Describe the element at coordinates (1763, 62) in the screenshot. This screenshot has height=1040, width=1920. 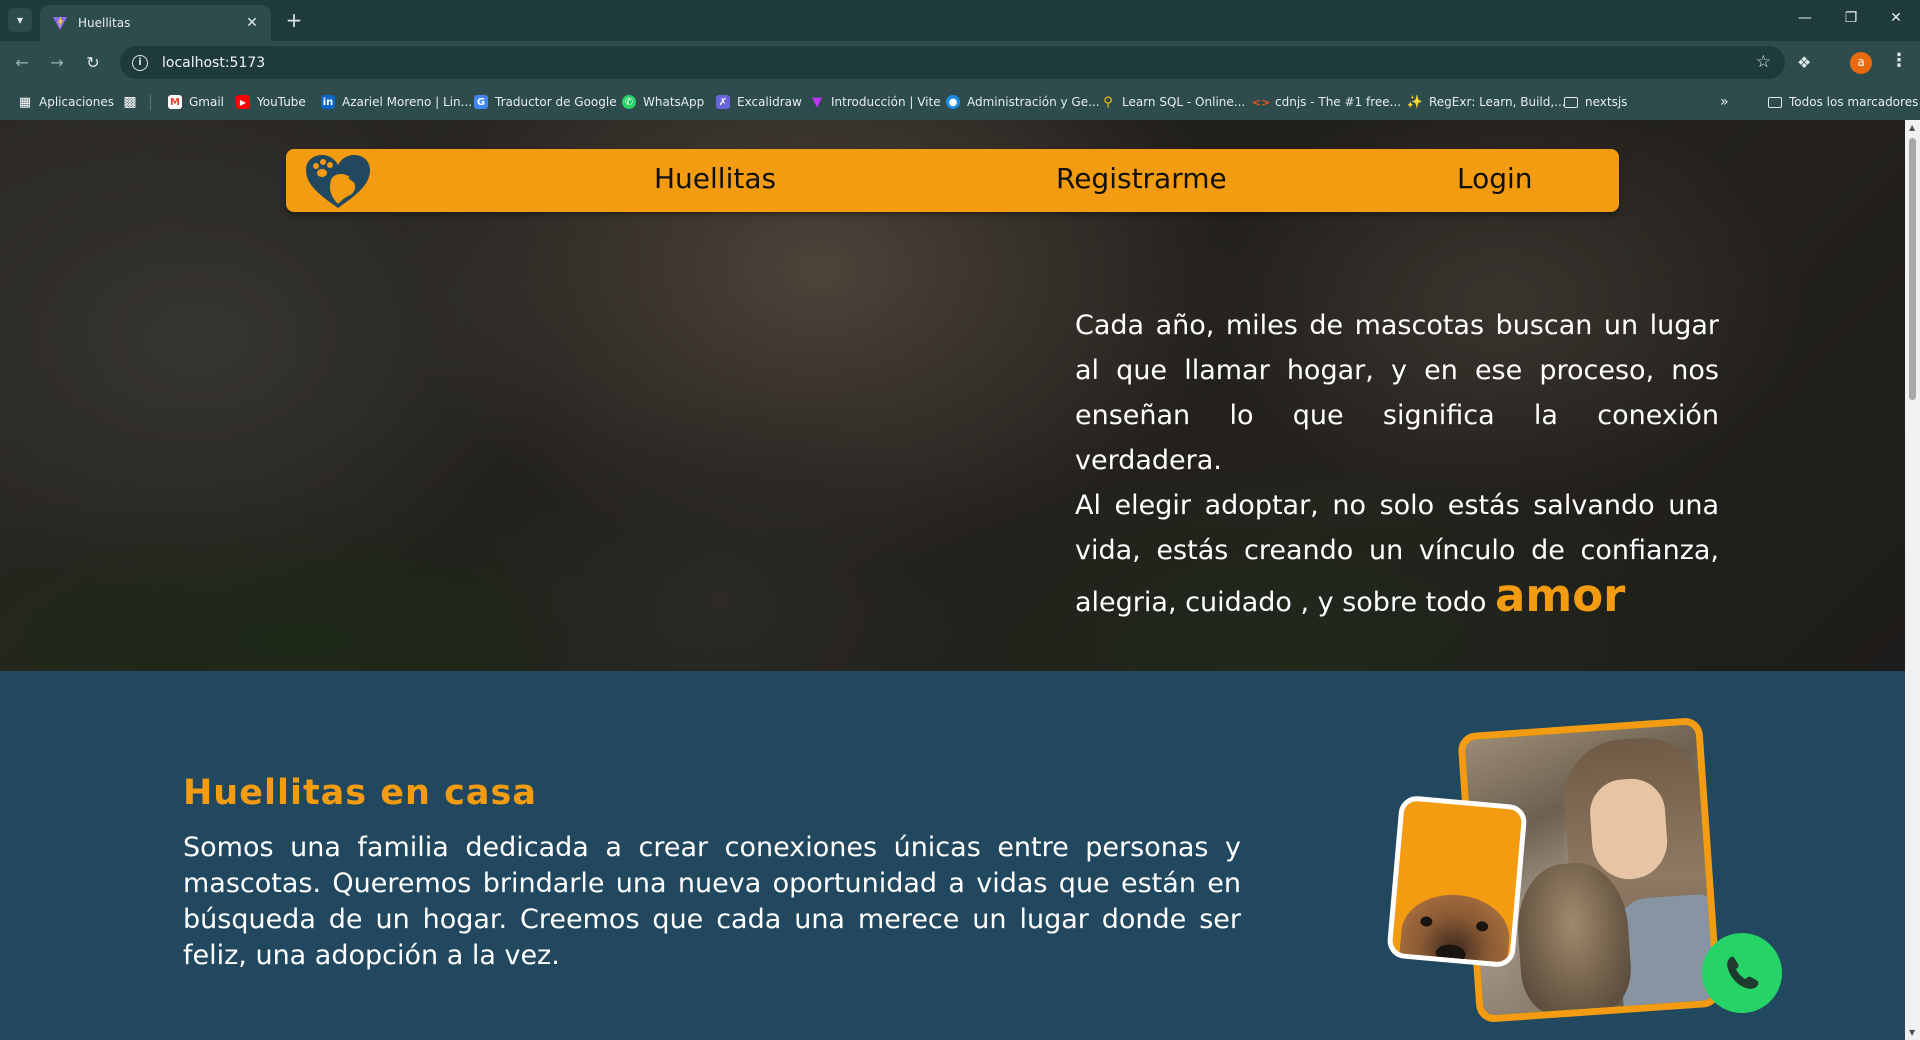
I see `bookmark-star-icon: ☆` at that location.